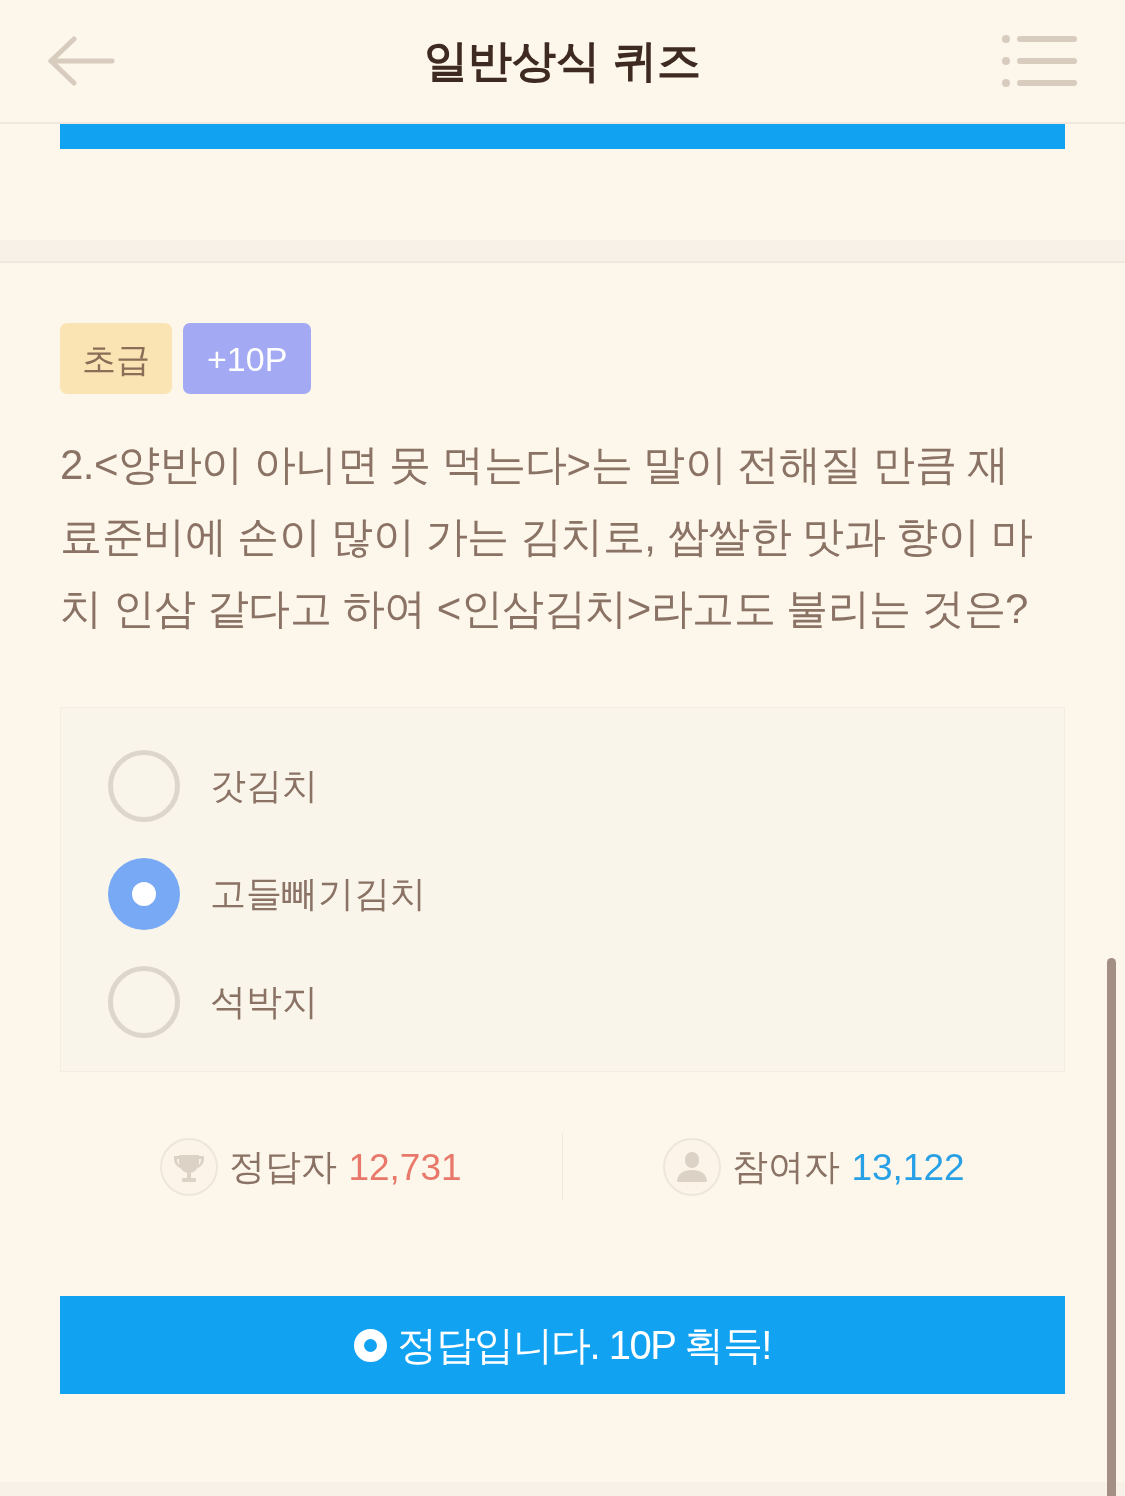 Image resolution: width=1125 pixels, height=1496 pixels. Describe the element at coordinates (584, 1345) in the screenshot. I see `result-message: 정답입니다. 10P 획득!` at that location.